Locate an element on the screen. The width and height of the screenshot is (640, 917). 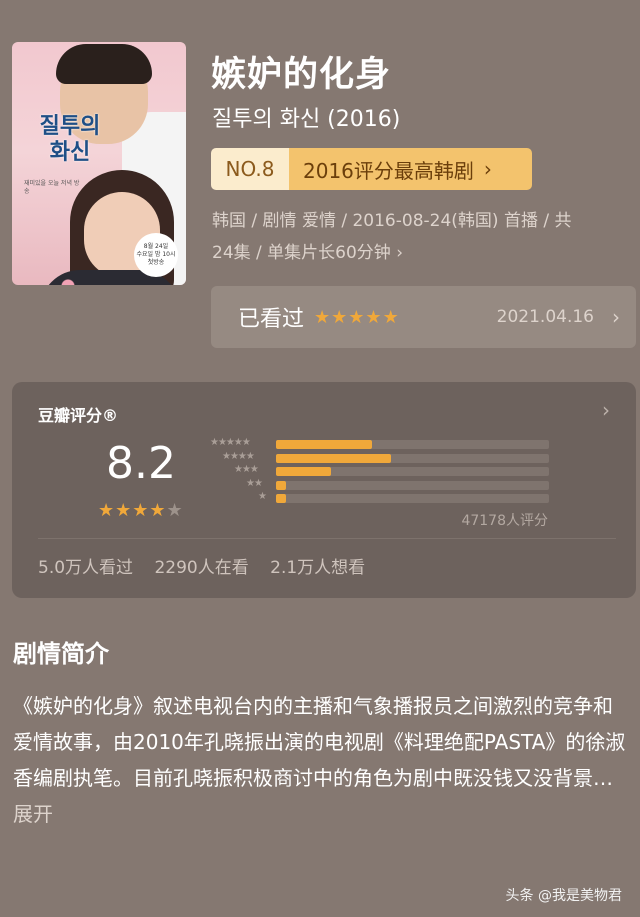
rating-bar-row: ★★★ is located at coordinates (388, 471).